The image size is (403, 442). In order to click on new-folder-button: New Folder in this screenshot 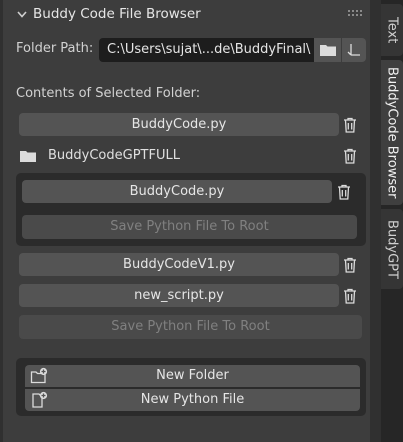, I will do `click(192, 376)`.